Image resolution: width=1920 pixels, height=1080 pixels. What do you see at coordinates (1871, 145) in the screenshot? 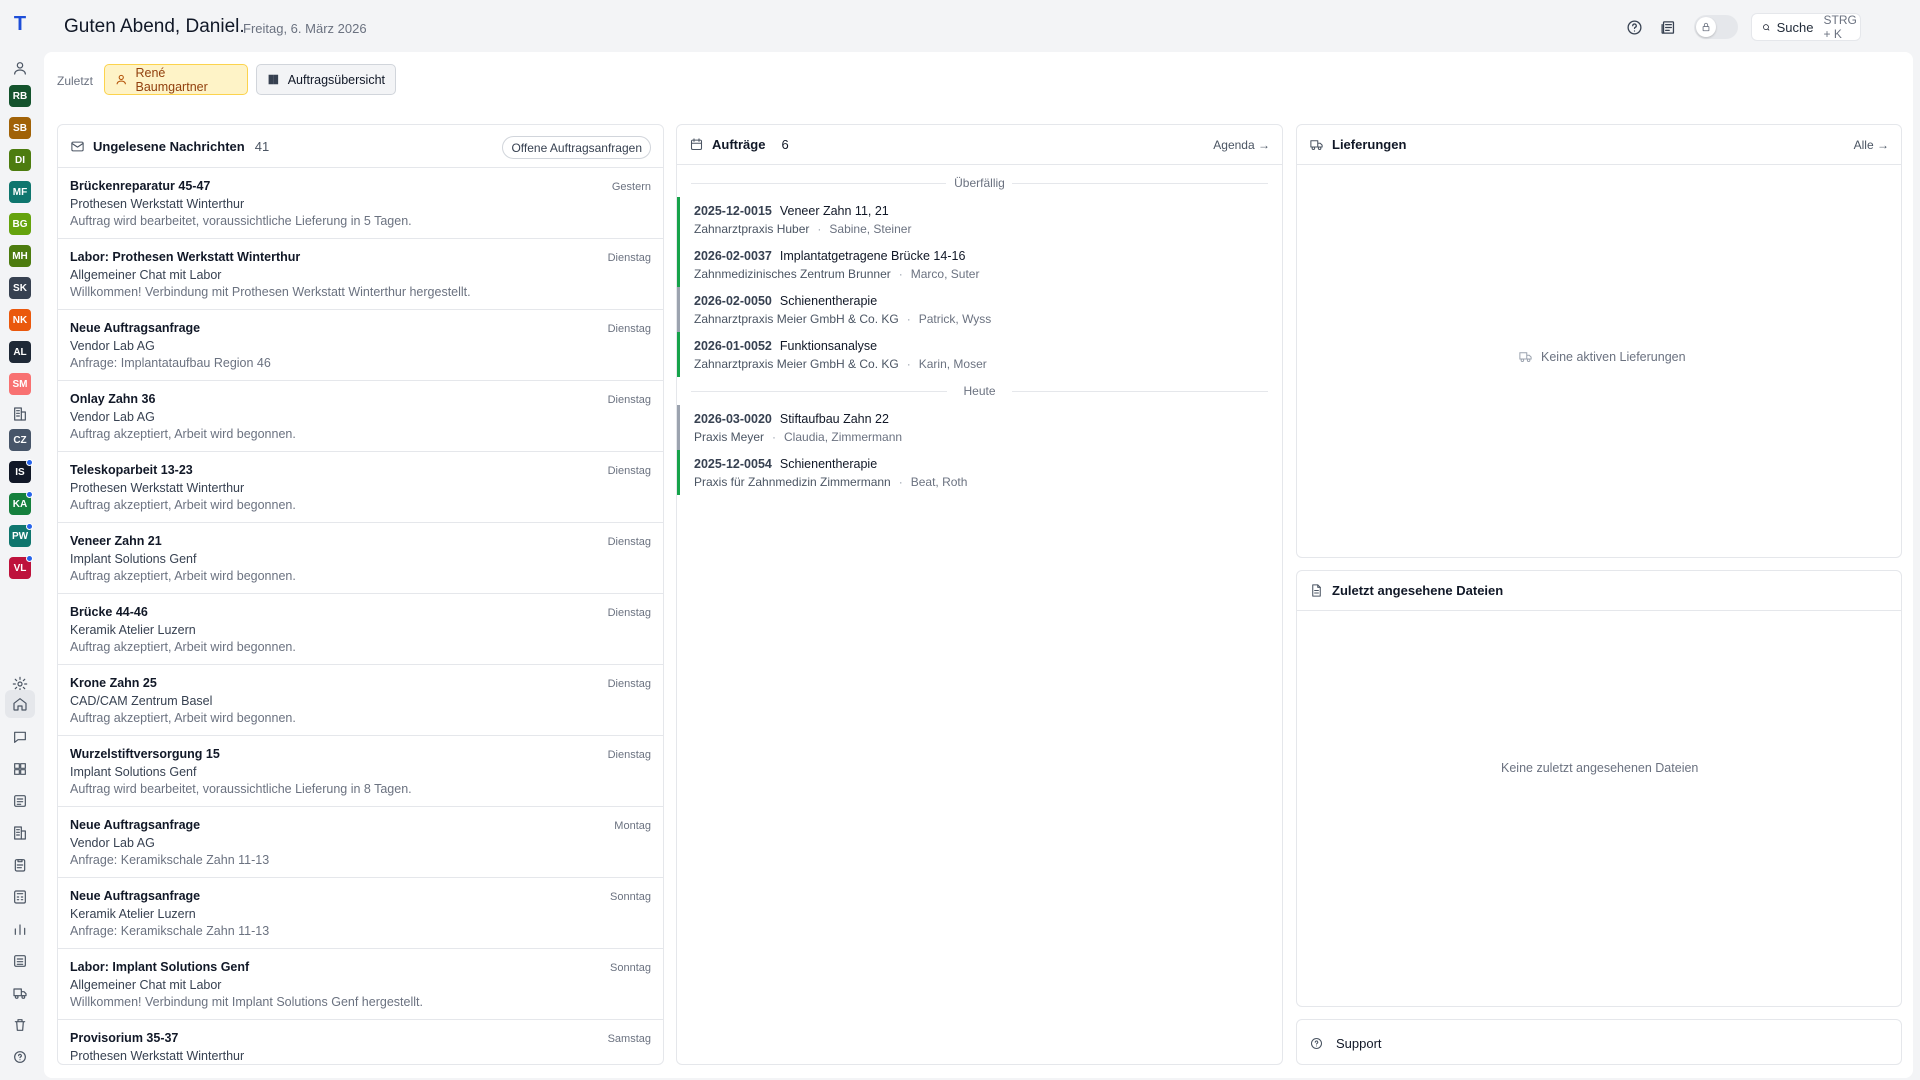
I see `all-deliveries-link: Alle →` at bounding box center [1871, 145].